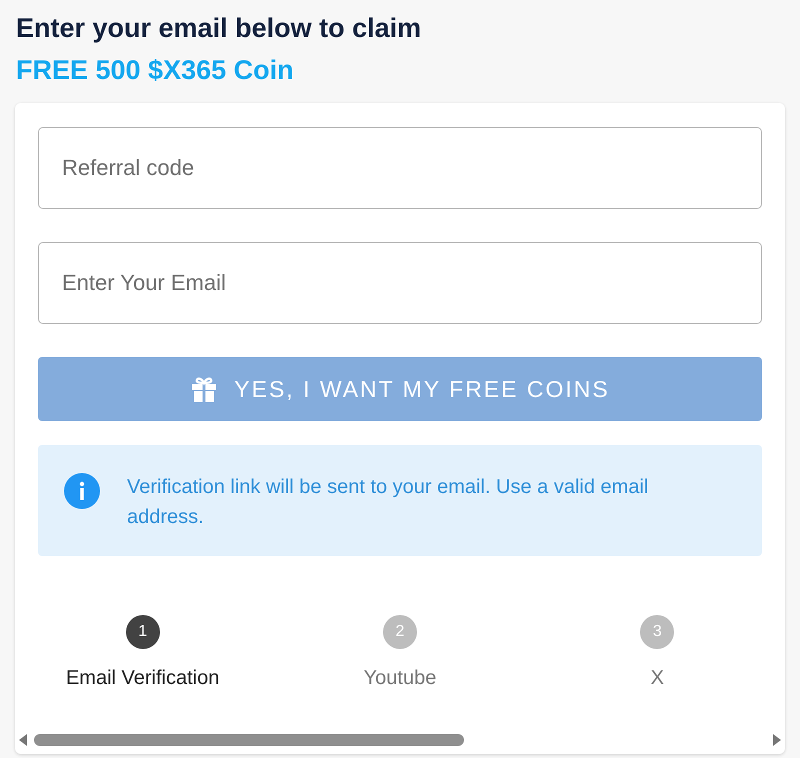  I want to click on gift-icon, so click(204, 389).